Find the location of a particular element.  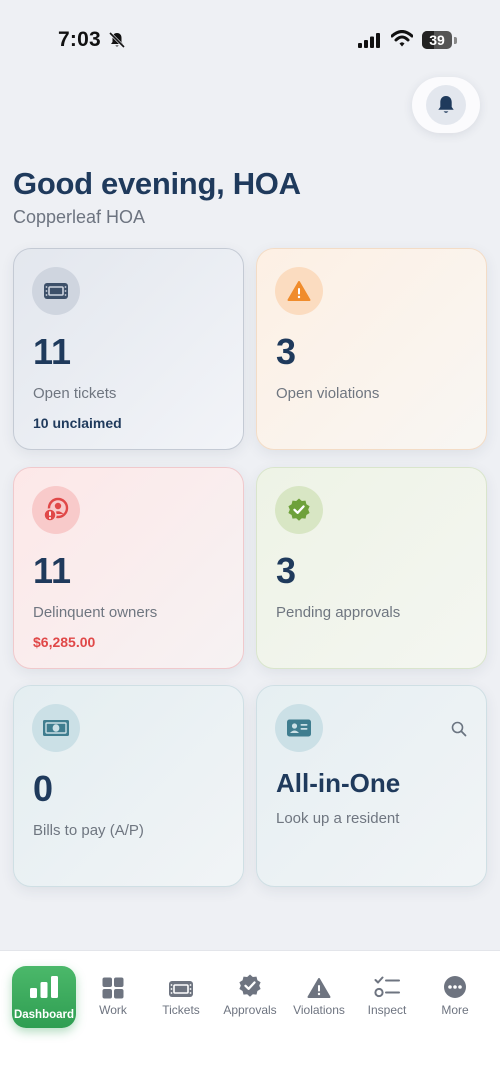

pending-approvals-label: Pending approvals is located at coordinates (338, 612).